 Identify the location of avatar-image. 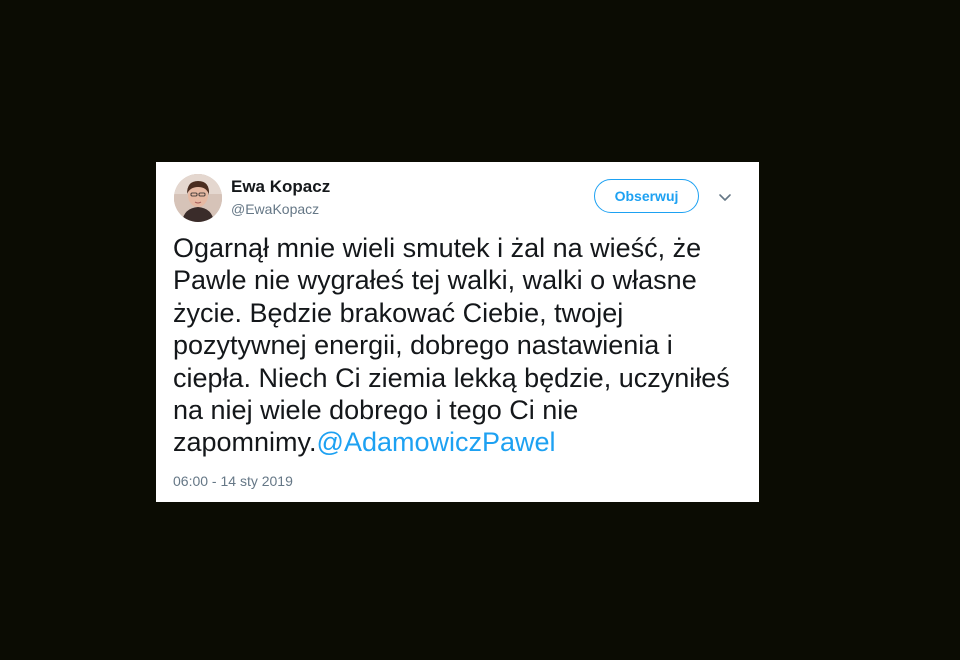
(198, 198).